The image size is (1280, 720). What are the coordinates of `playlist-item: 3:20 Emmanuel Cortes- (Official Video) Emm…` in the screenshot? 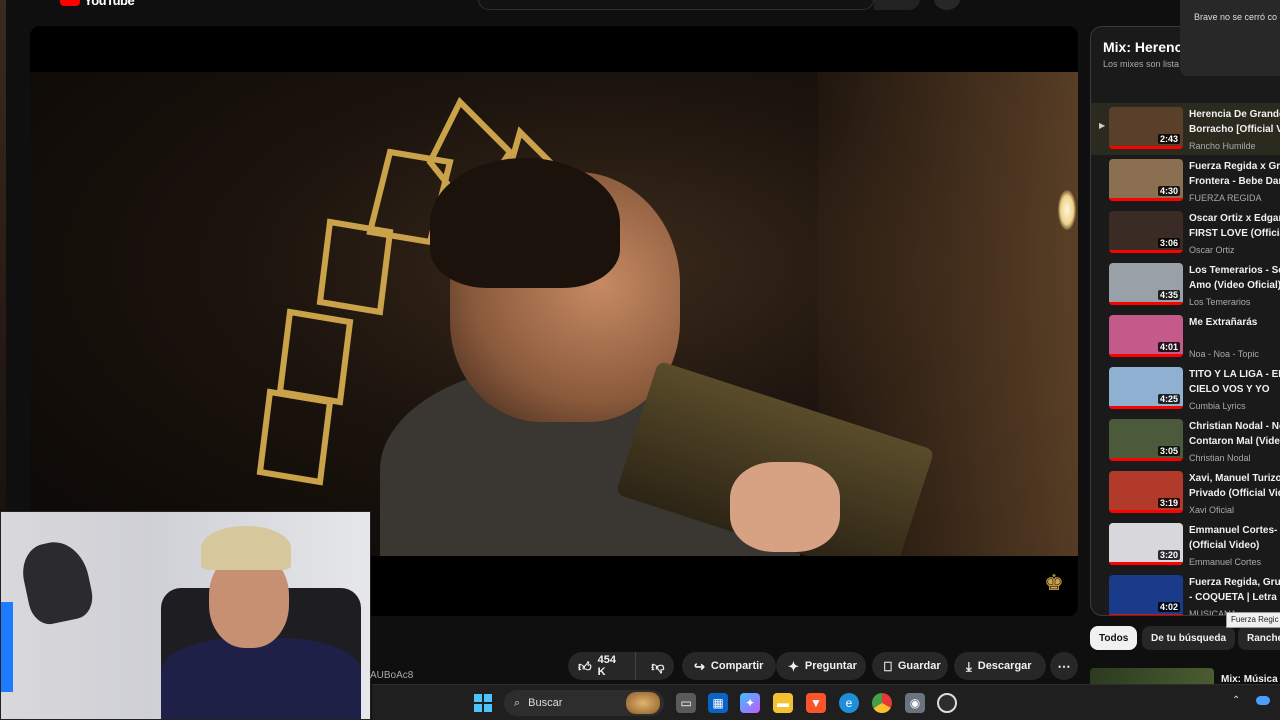 It's located at (1185, 545).